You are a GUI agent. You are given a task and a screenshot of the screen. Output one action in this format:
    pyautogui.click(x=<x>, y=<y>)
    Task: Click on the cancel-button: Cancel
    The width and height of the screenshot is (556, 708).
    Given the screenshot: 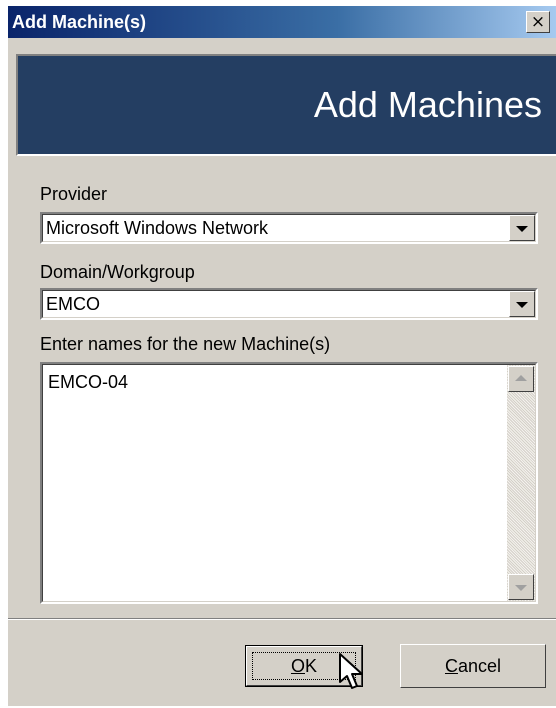 What is the action you would take?
    pyautogui.click(x=473, y=666)
    